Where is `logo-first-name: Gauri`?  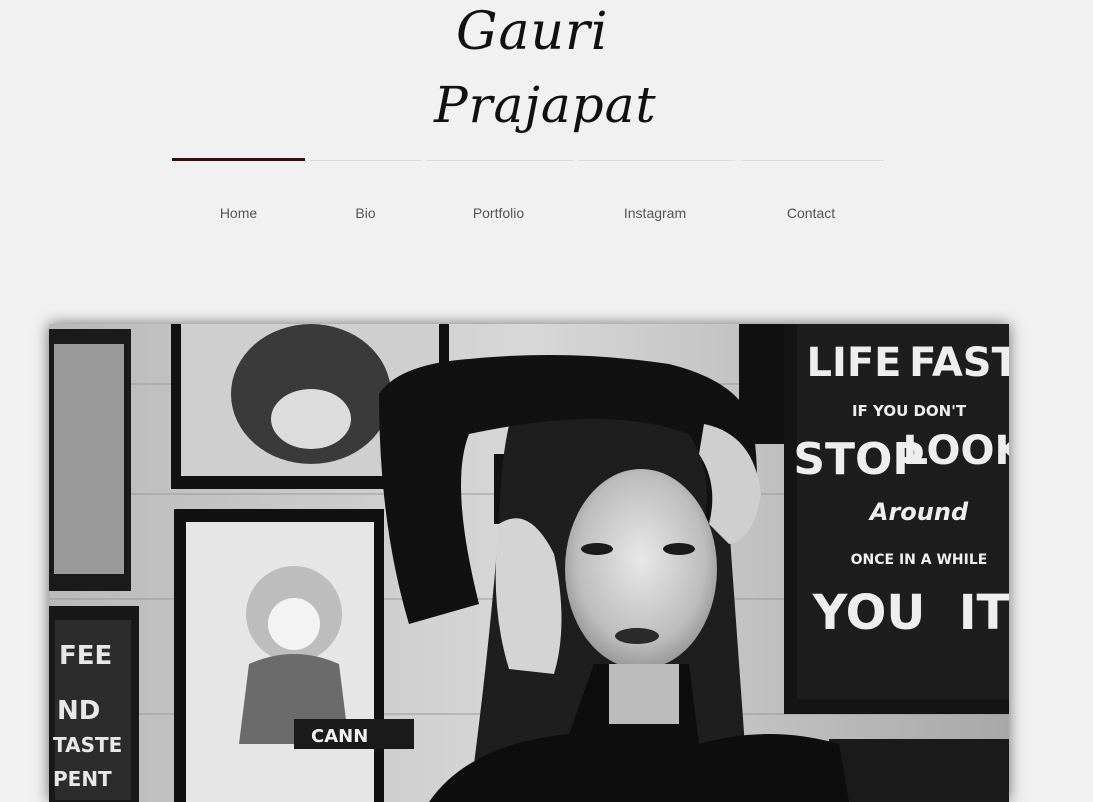 logo-first-name: Gauri is located at coordinates (532, 32).